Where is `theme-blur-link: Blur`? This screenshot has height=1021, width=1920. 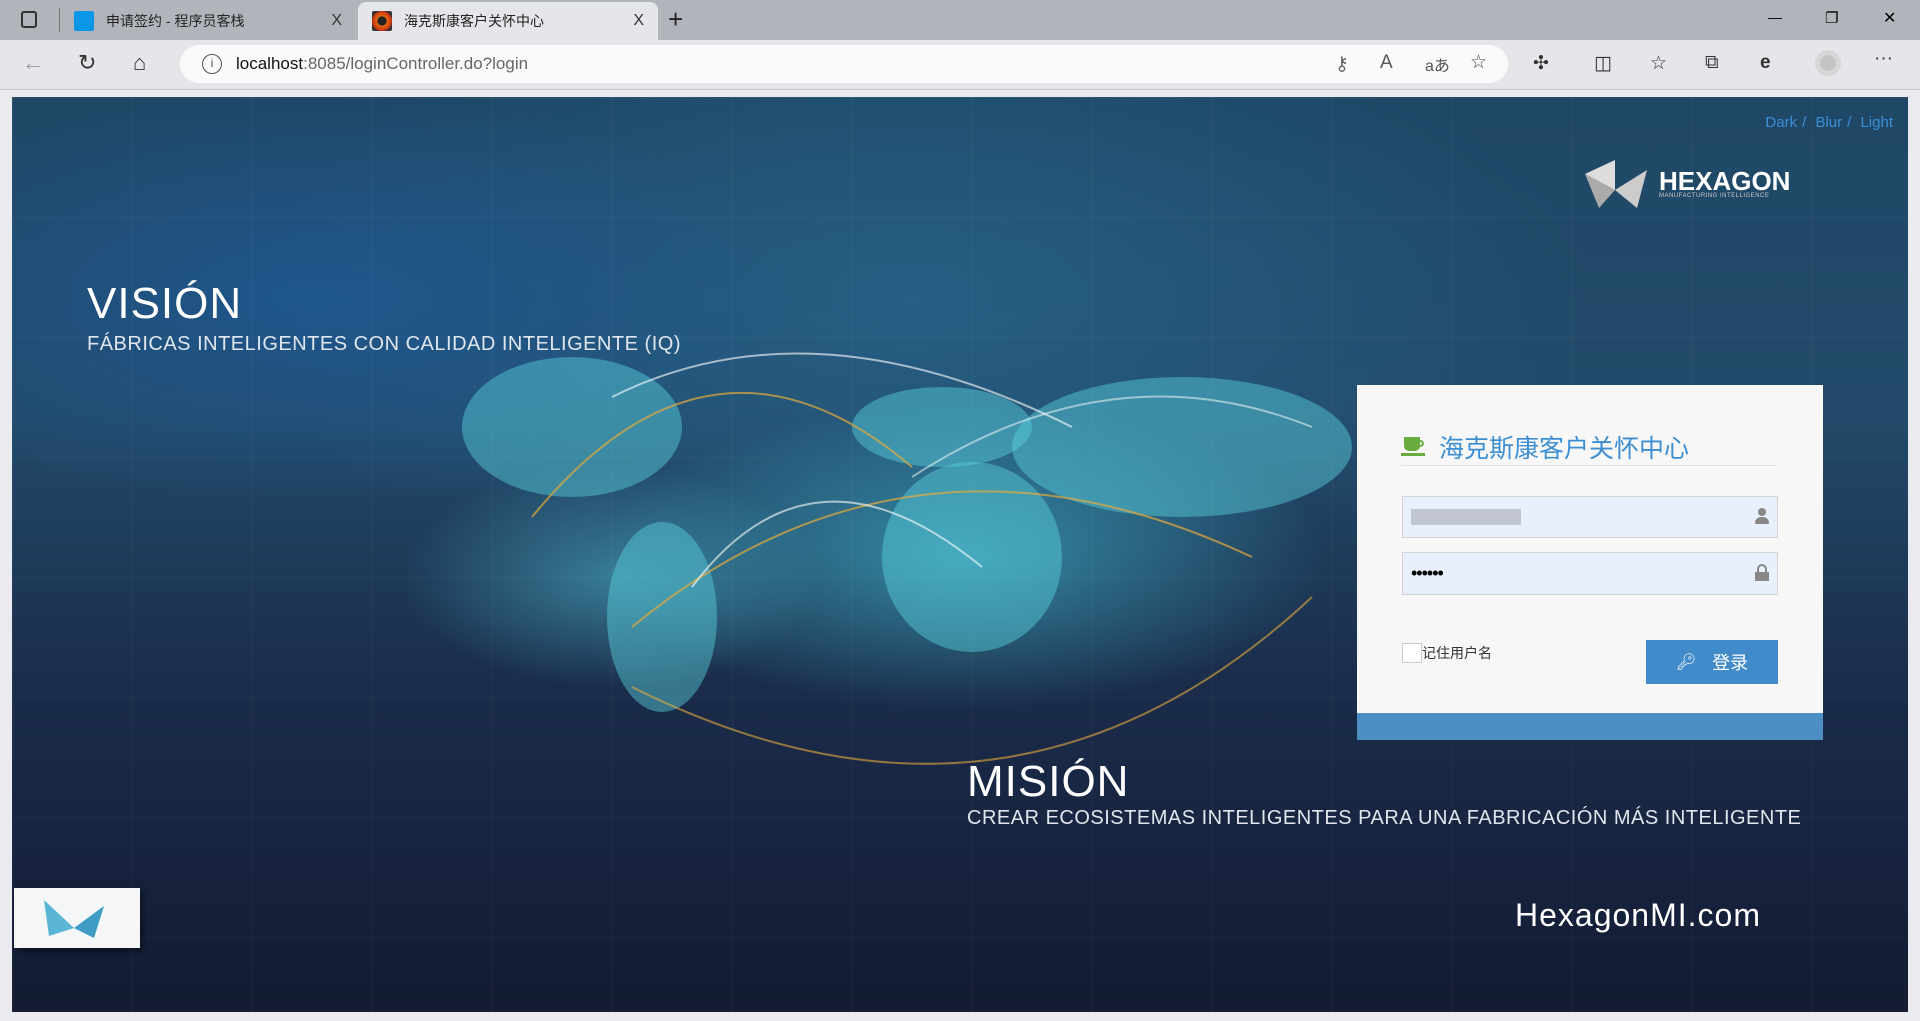 theme-blur-link: Blur is located at coordinates (1828, 122).